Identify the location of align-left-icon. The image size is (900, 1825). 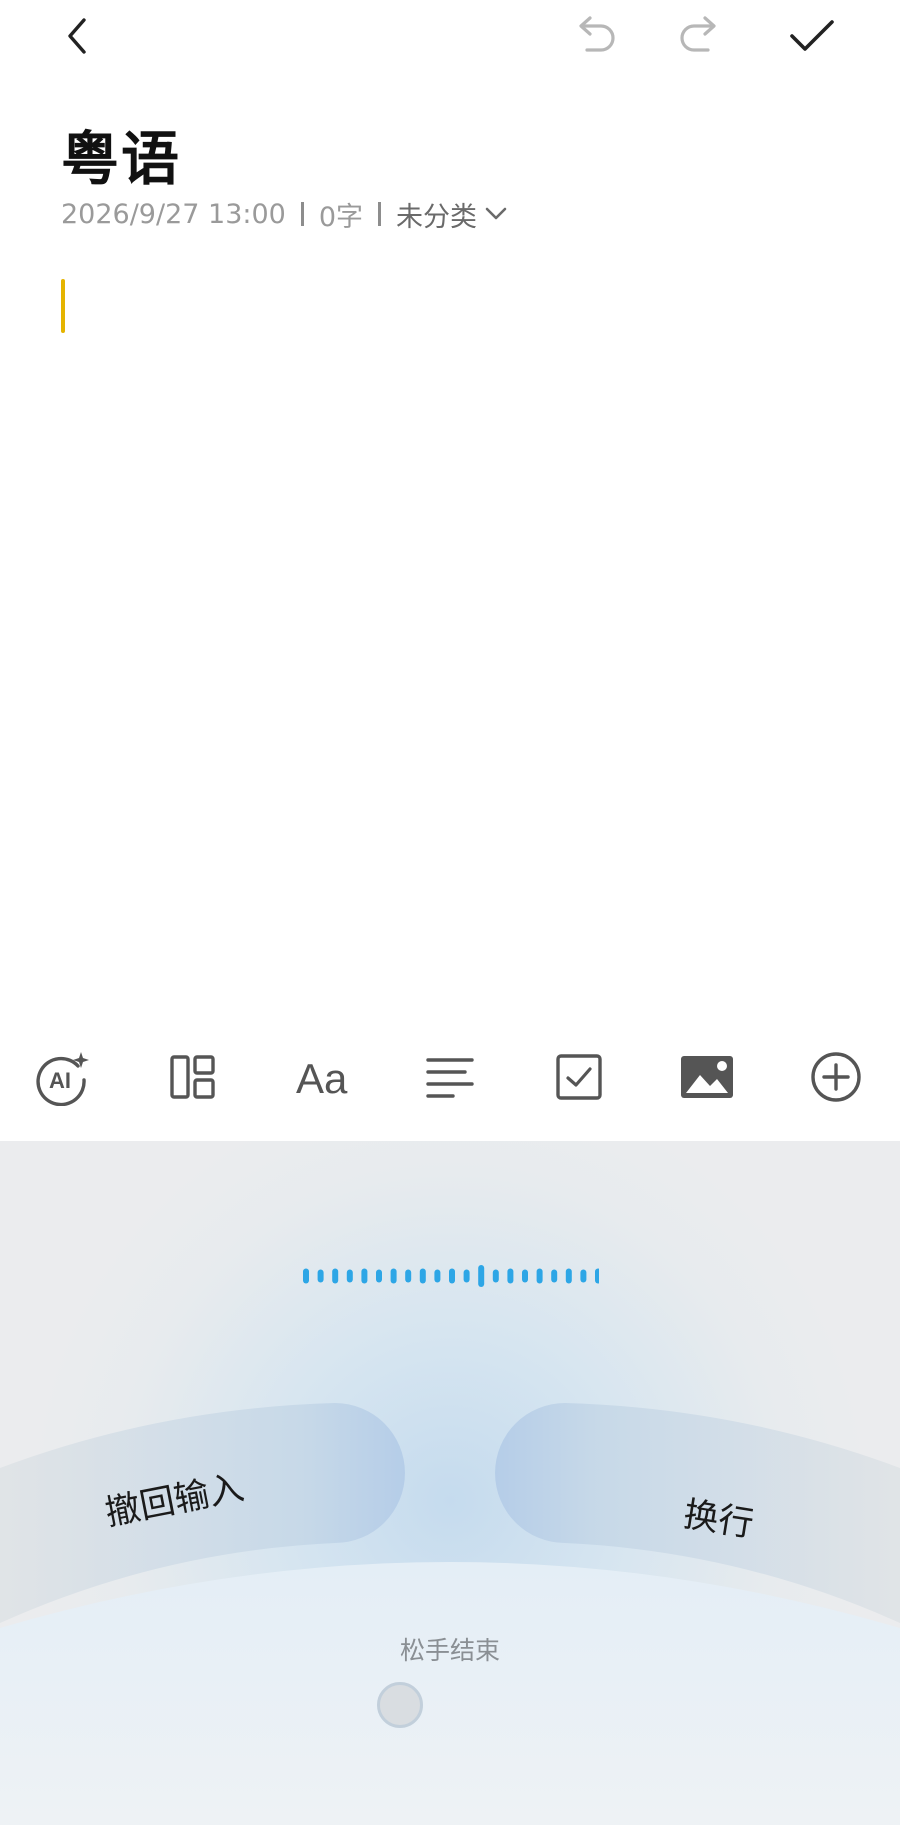
(450, 1078).